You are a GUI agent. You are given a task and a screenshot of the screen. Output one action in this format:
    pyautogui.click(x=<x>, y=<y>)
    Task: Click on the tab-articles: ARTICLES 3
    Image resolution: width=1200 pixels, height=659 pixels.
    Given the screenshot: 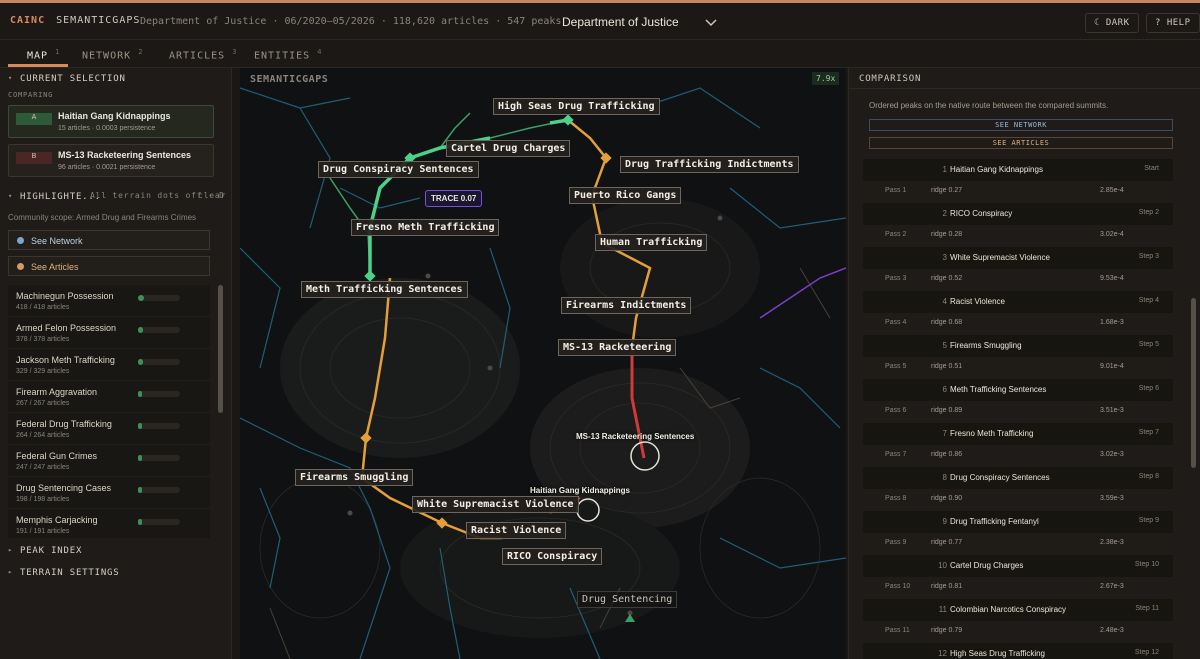 What is the action you would take?
    pyautogui.click(x=203, y=54)
    